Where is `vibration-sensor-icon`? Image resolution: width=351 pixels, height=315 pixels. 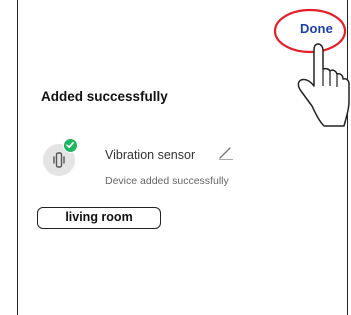 vibration-sensor-icon is located at coordinates (59, 160).